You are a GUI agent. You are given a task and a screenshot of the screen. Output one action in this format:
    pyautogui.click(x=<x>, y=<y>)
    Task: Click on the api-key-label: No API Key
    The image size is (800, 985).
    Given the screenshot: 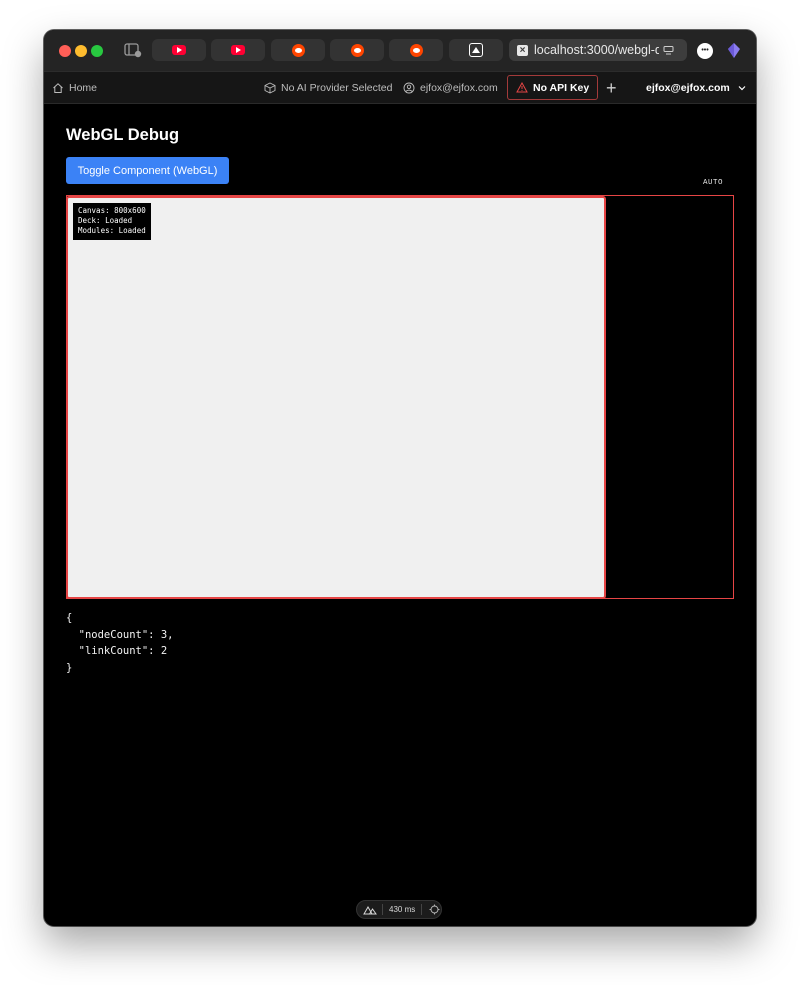 What is the action you would take?
    pyautogui.click(x=561, y=87)
    